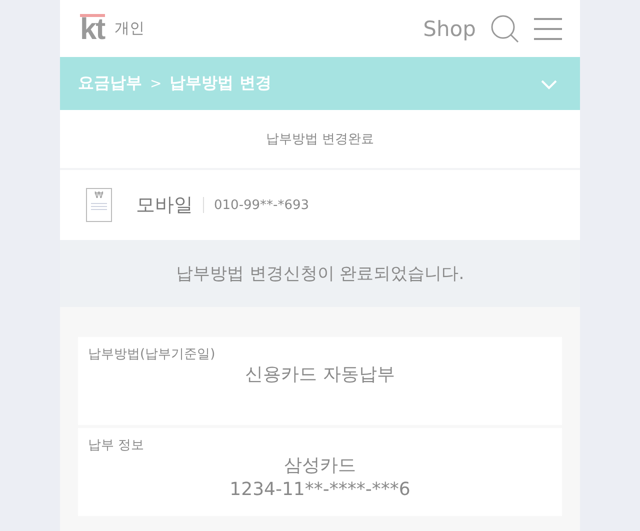 The image size is (640, 531). Describe the element at coordinates (110, 83) in the screenshot. I see `breadcrumb-link: 요금납부` at that location.